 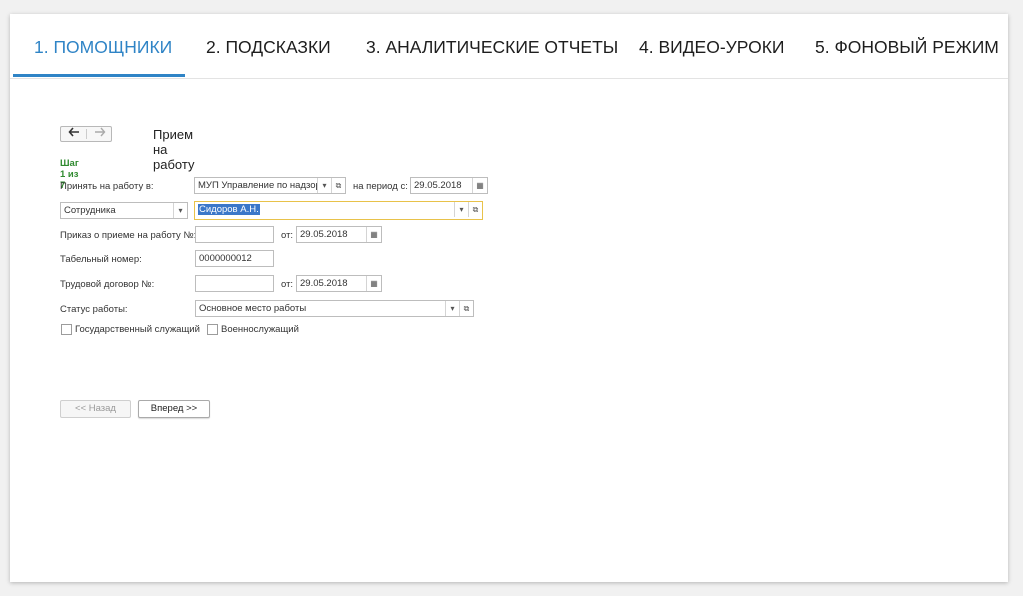 I want to click on order-label: Приказ о приеме на работу №:, so click(x=128, y=235).